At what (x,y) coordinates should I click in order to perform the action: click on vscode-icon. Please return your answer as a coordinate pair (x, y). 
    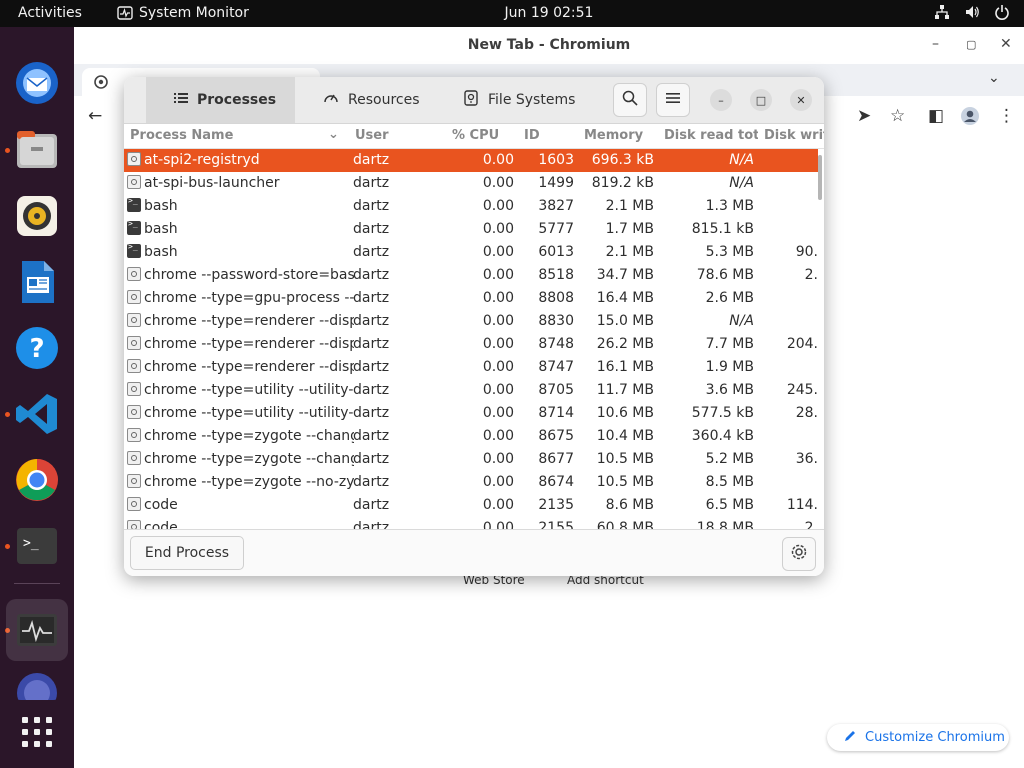
    Looking at the image, I should click on (37, 414).